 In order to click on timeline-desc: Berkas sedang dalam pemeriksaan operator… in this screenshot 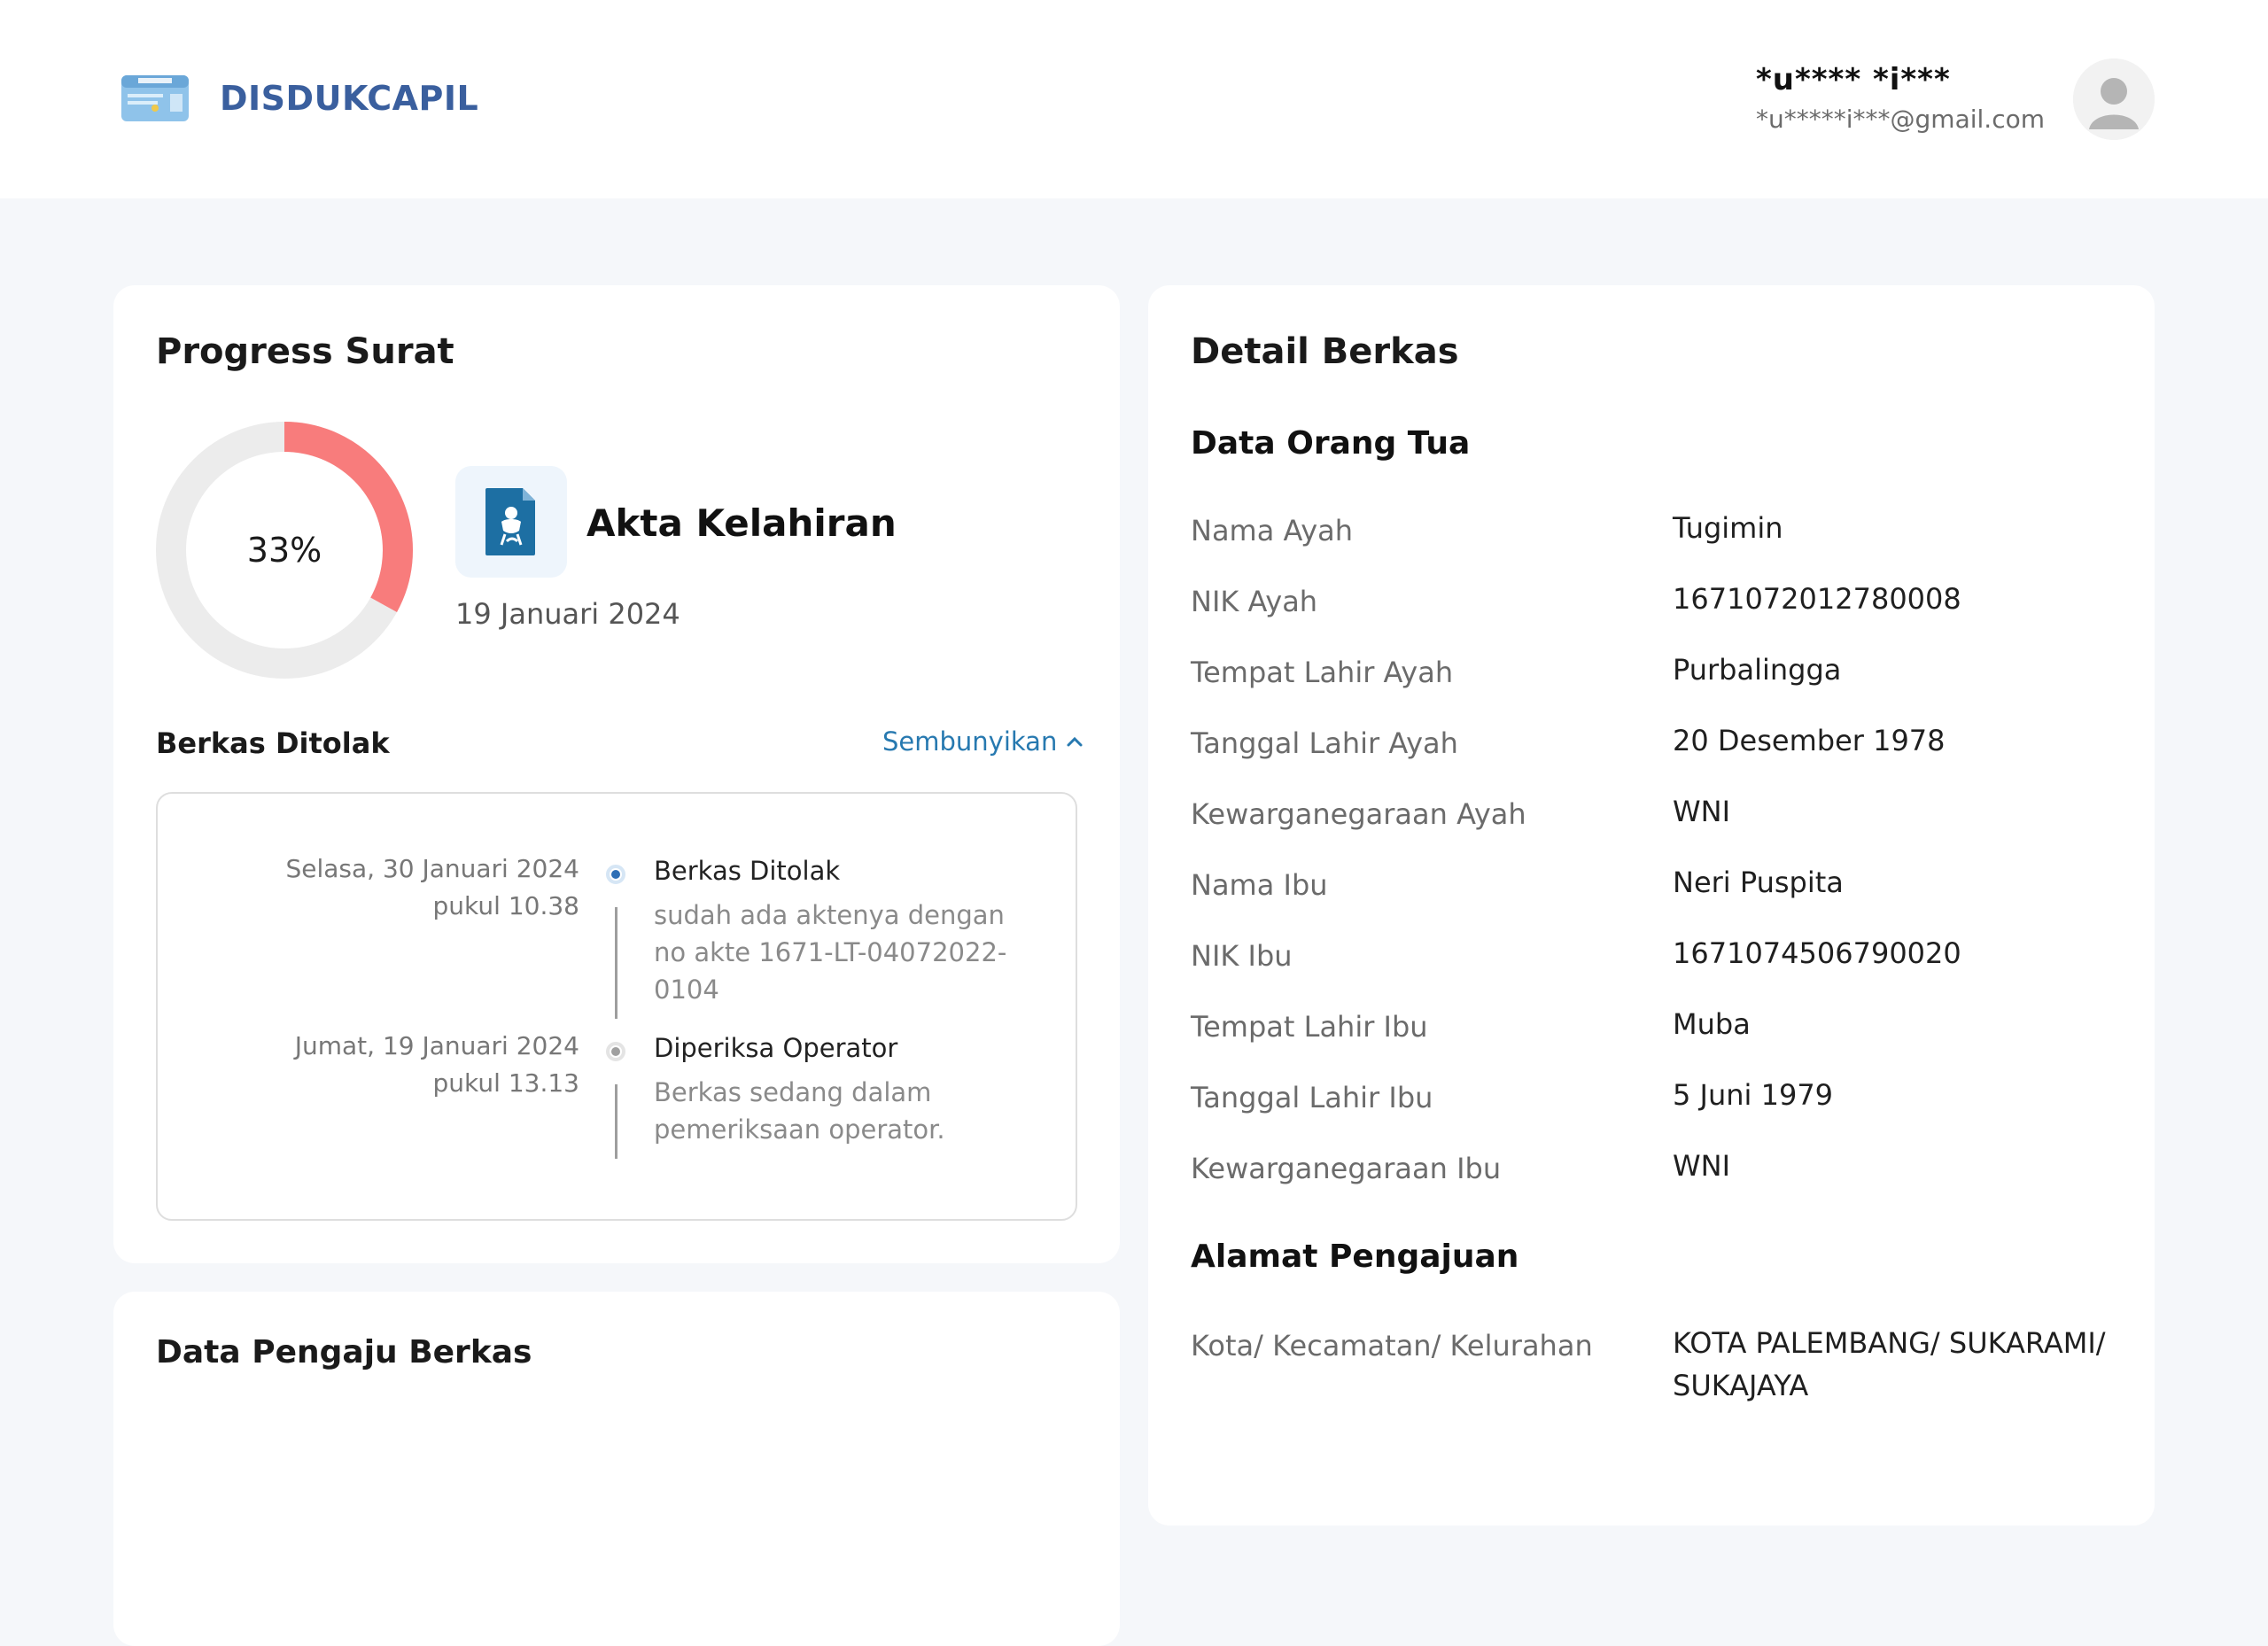, I will do `click(799, 1111)`.